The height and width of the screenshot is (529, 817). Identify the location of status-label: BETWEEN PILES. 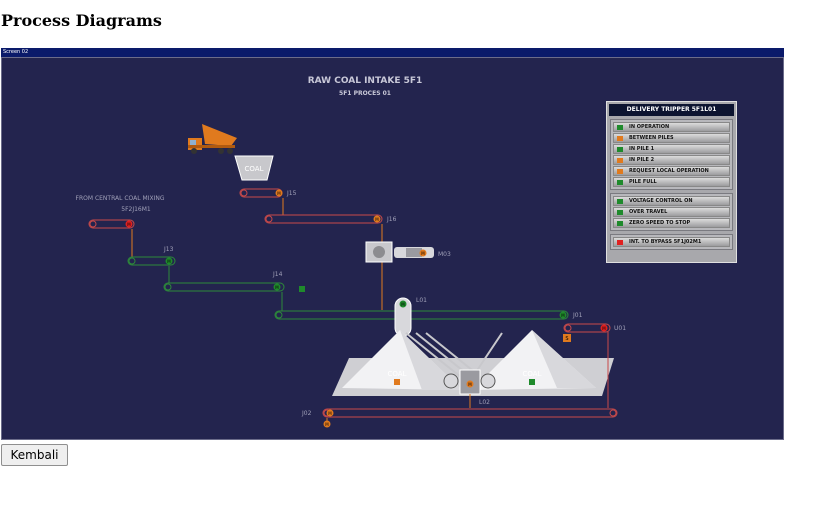
(651, 138).